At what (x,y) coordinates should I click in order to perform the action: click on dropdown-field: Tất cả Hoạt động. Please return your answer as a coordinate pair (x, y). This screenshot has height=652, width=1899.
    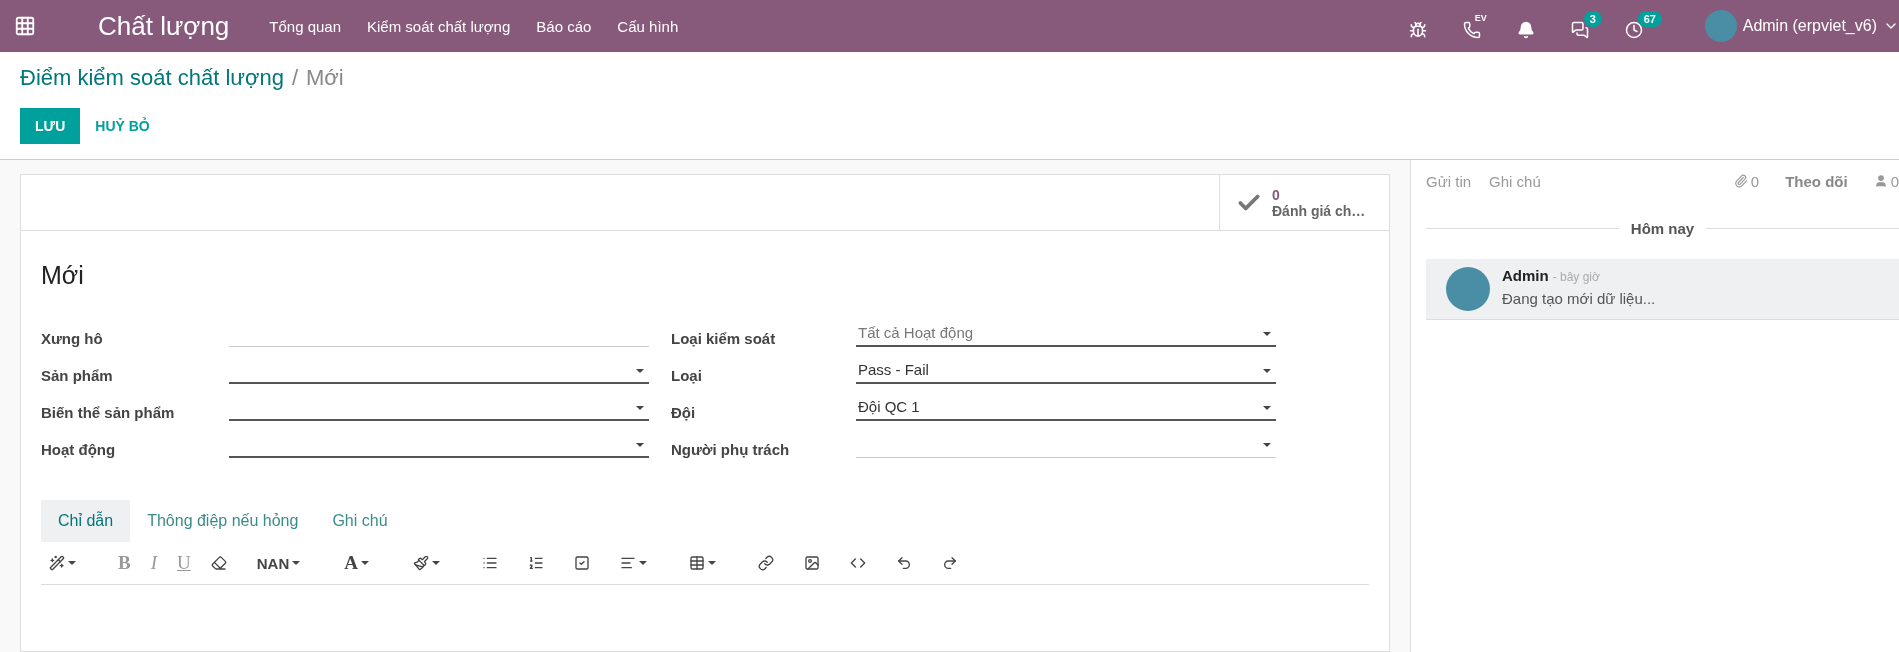
    Looking at the image, I should click on (1066, 333).